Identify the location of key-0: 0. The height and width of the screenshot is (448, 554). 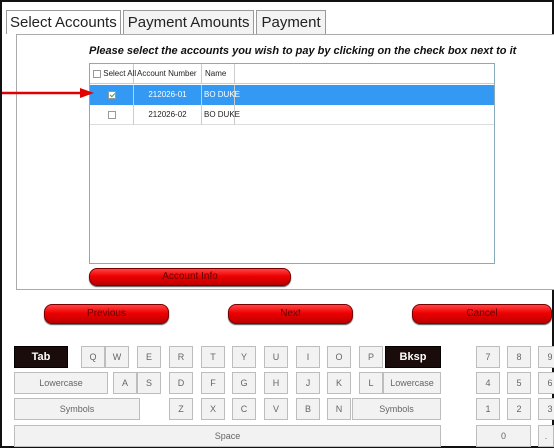
(503, 436).